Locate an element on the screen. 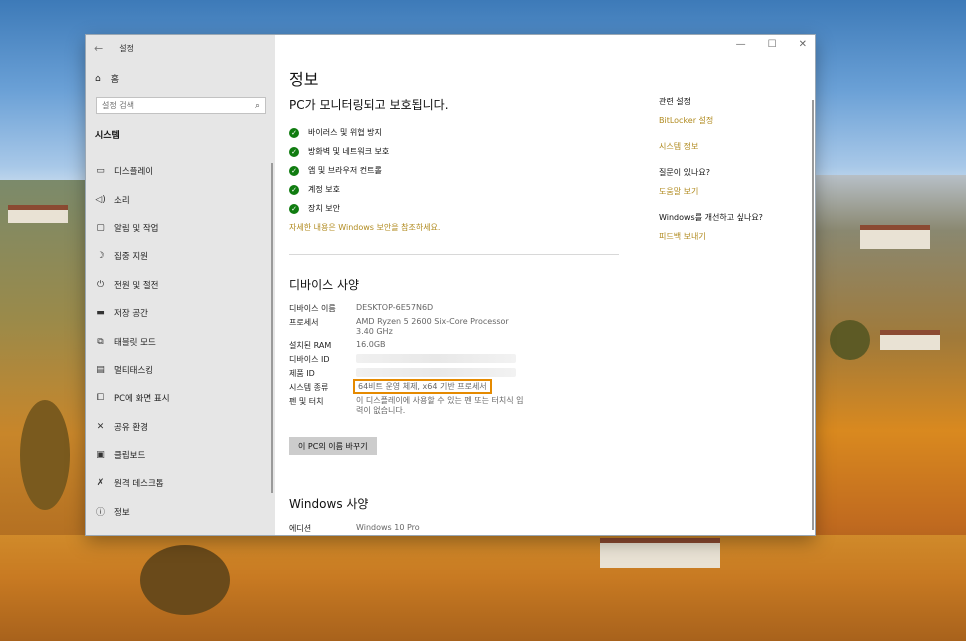 This screenshot has height=641, width=966. display-icon: ▭ is located at coordinates (100, 171).